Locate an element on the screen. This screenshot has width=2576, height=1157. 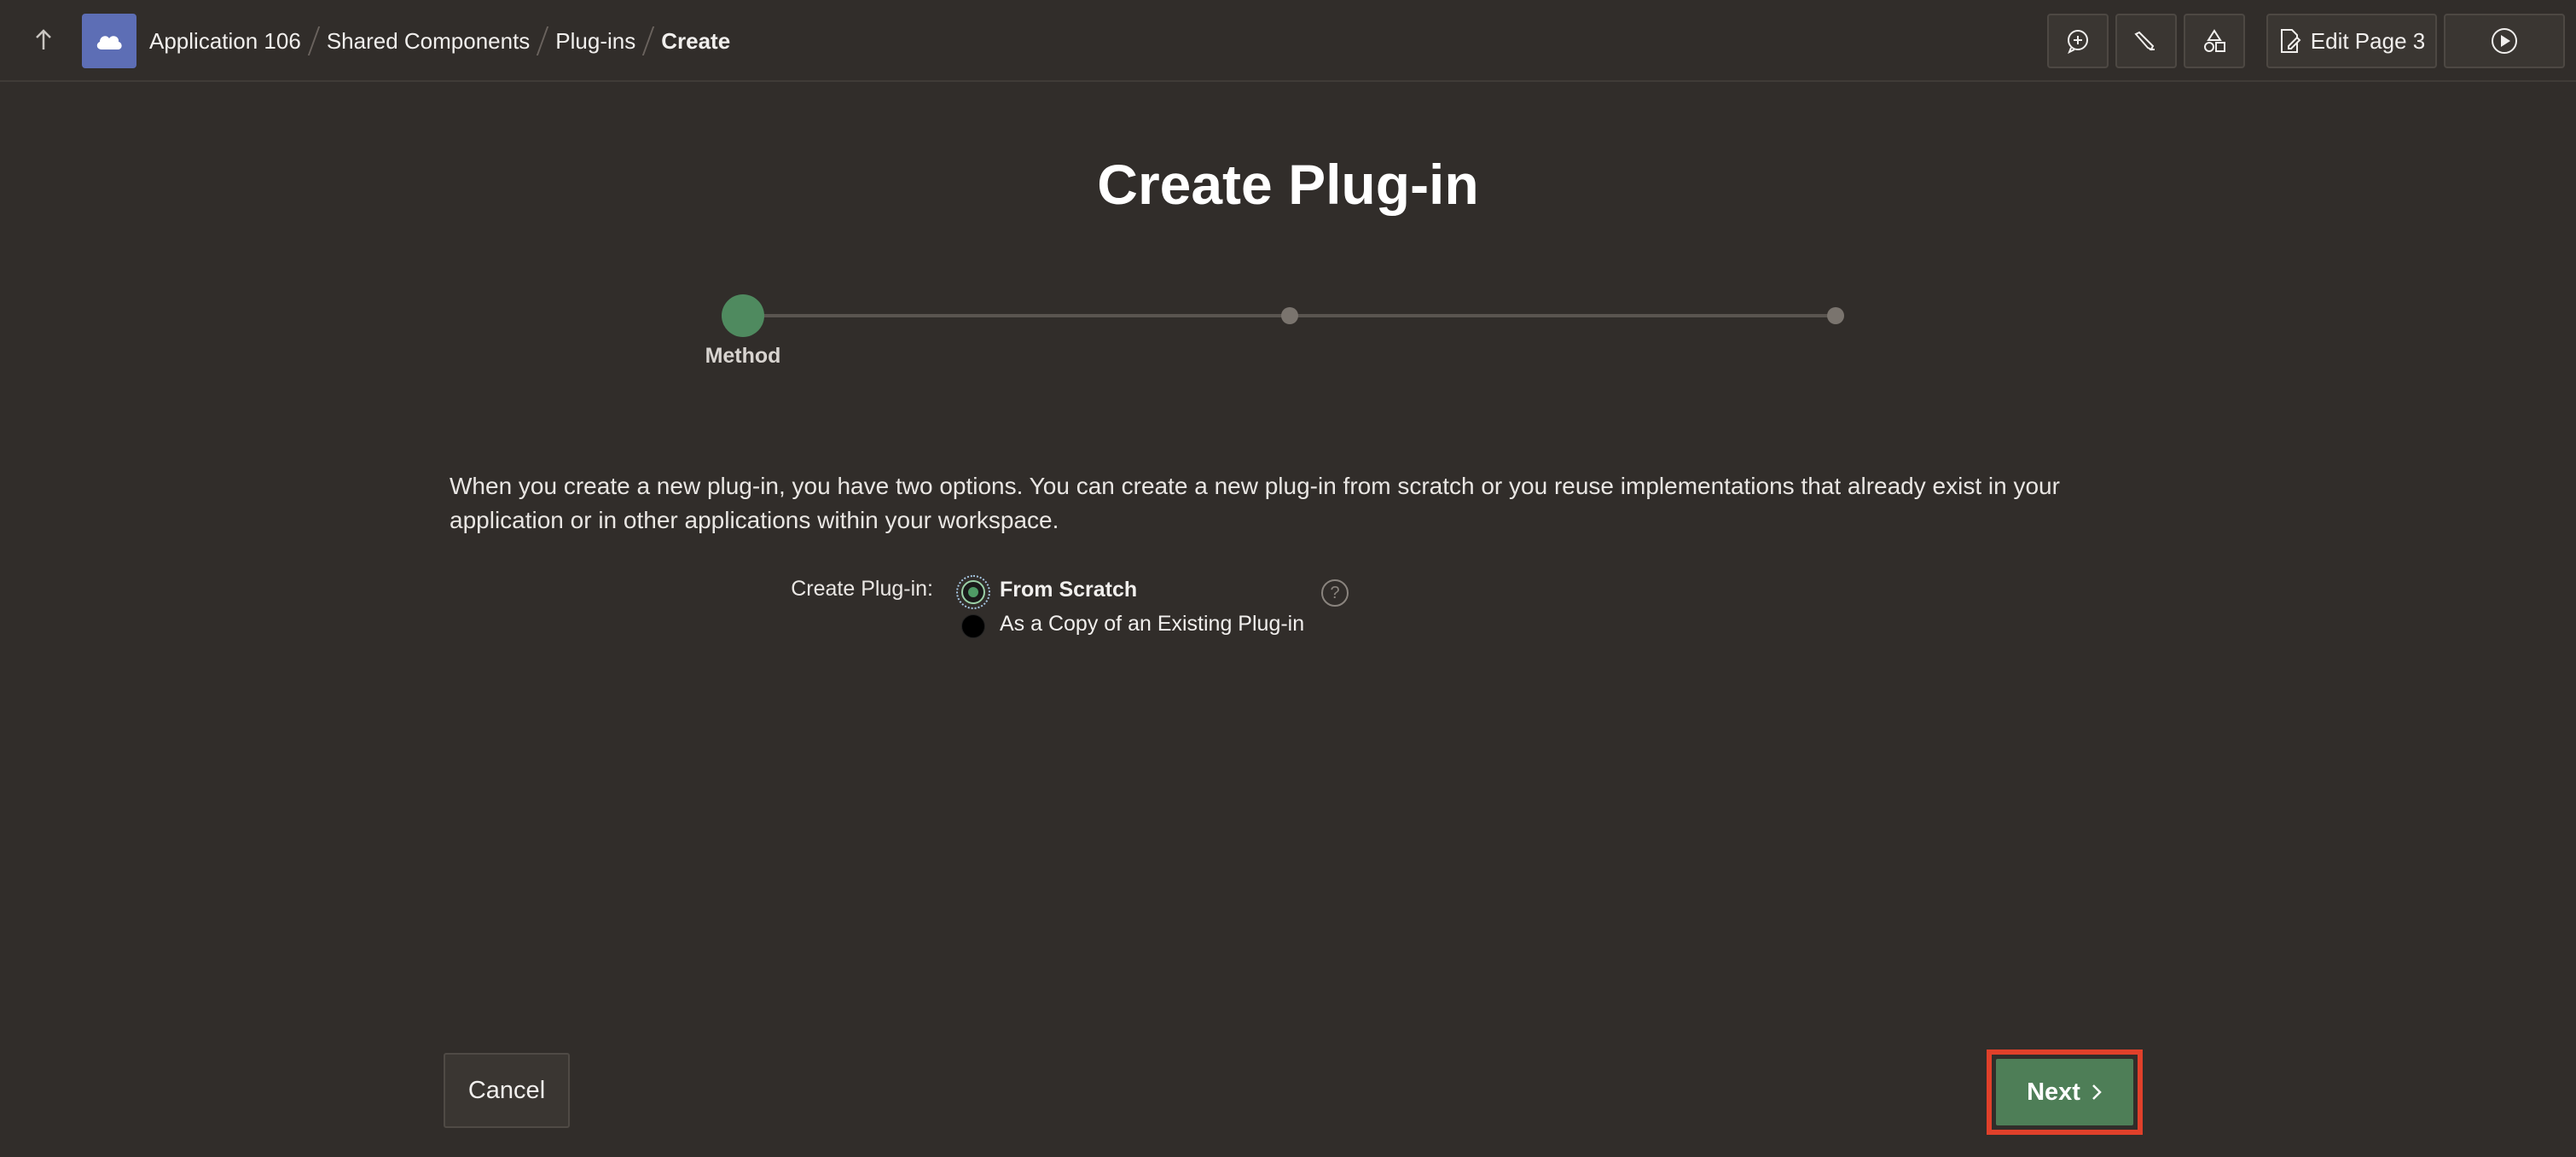
breadcrumb-shared-components: Shared Components is located at coordinates (428, 42).